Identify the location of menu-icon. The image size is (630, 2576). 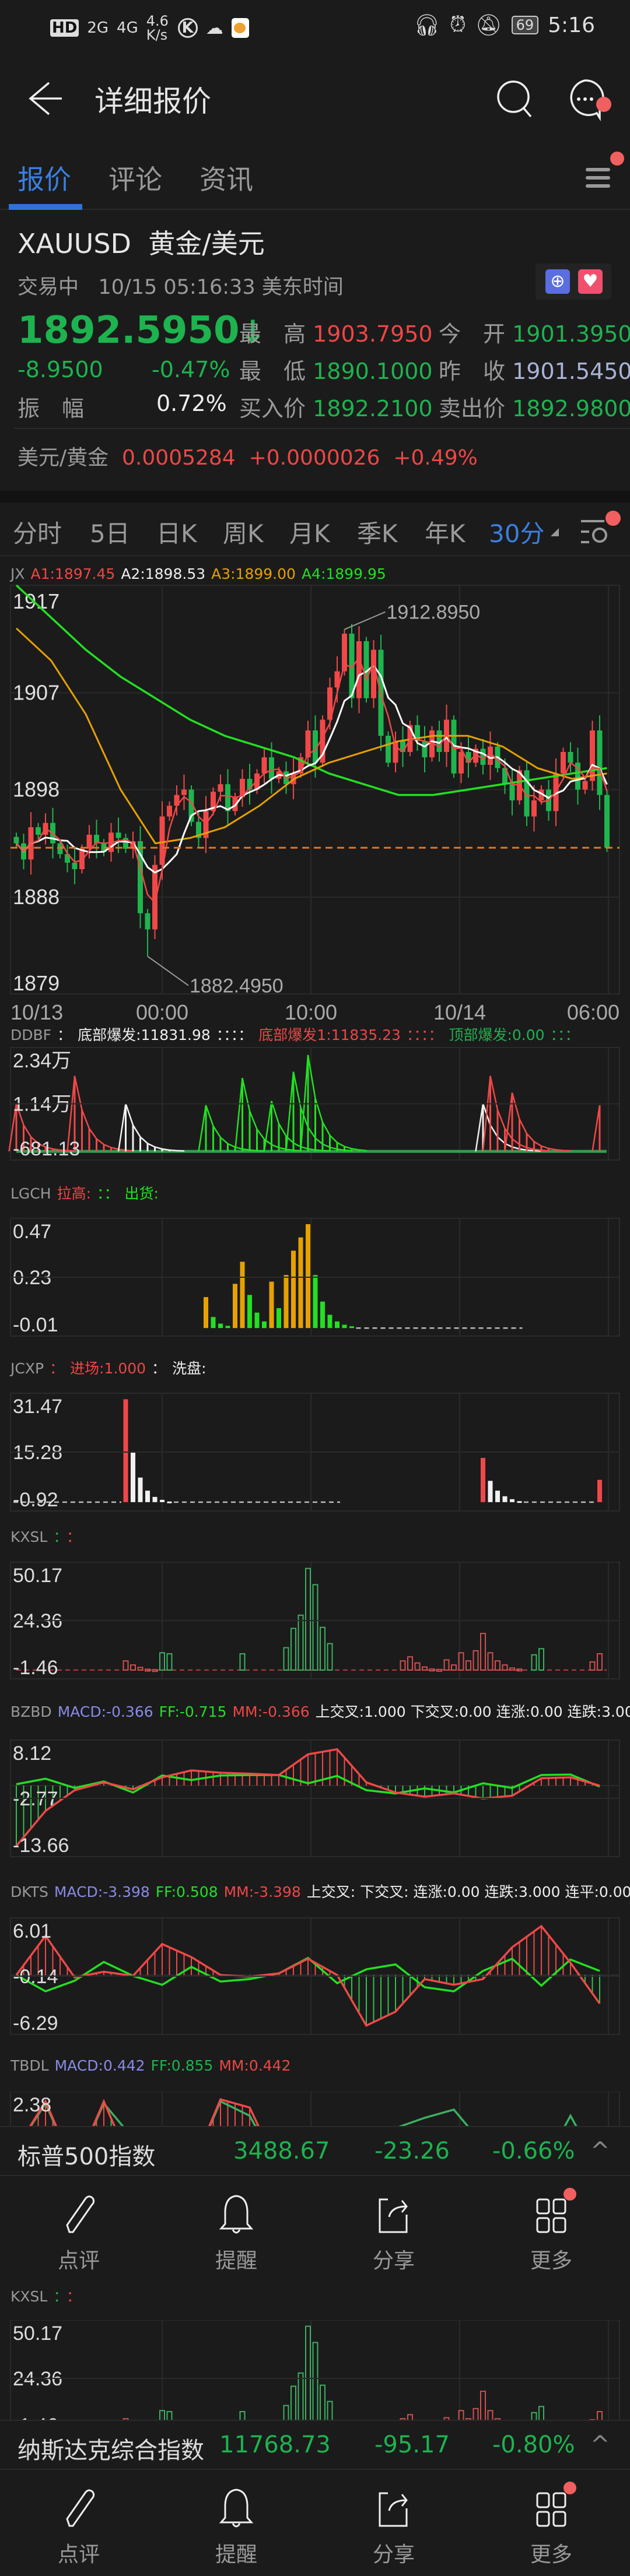
(598, 176).